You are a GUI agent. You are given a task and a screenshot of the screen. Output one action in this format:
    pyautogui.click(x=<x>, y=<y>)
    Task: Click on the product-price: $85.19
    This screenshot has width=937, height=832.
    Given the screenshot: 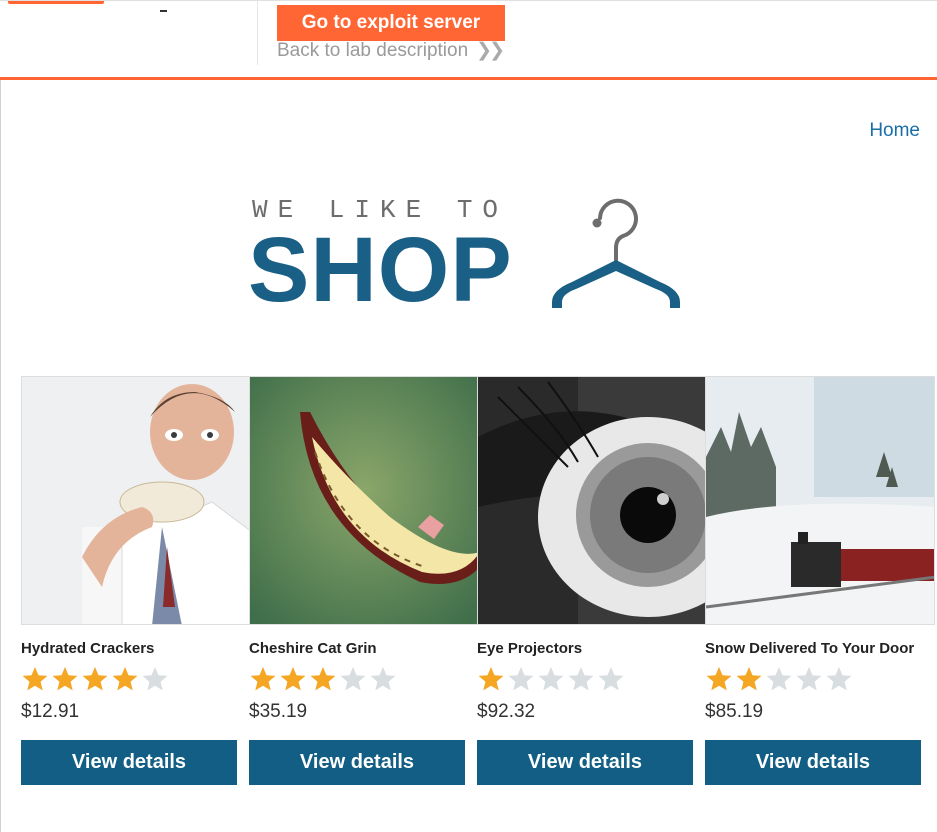 What is the action you would take?
    pyautogui.click(x=734, y=711)
    